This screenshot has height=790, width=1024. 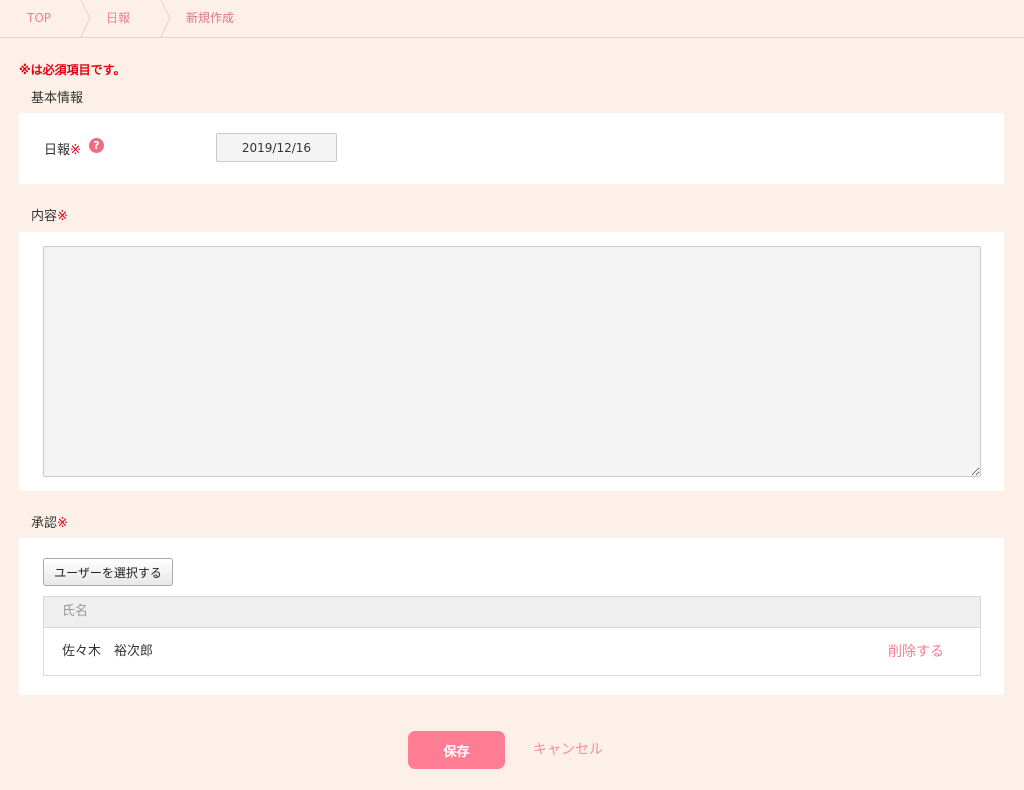 I want to click on section-title-content-text: 内容, so click(x=44, y=216).